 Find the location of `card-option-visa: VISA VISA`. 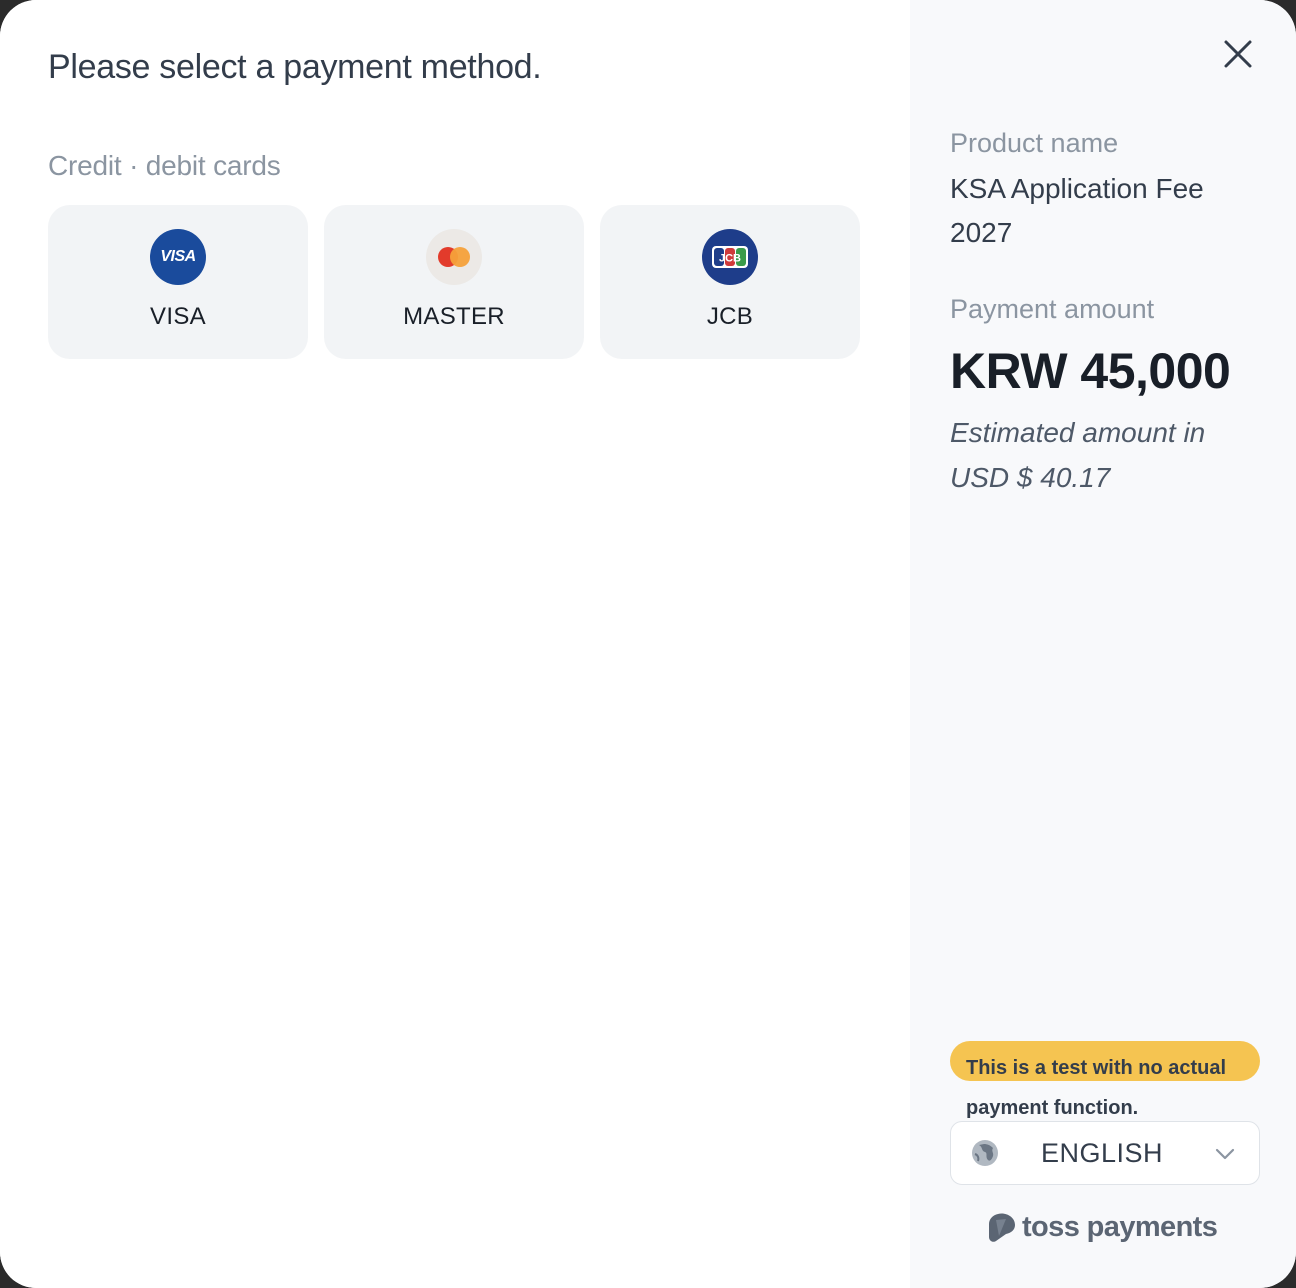

card-option-visa: VISA VISA is located at coordinates (178, 282).